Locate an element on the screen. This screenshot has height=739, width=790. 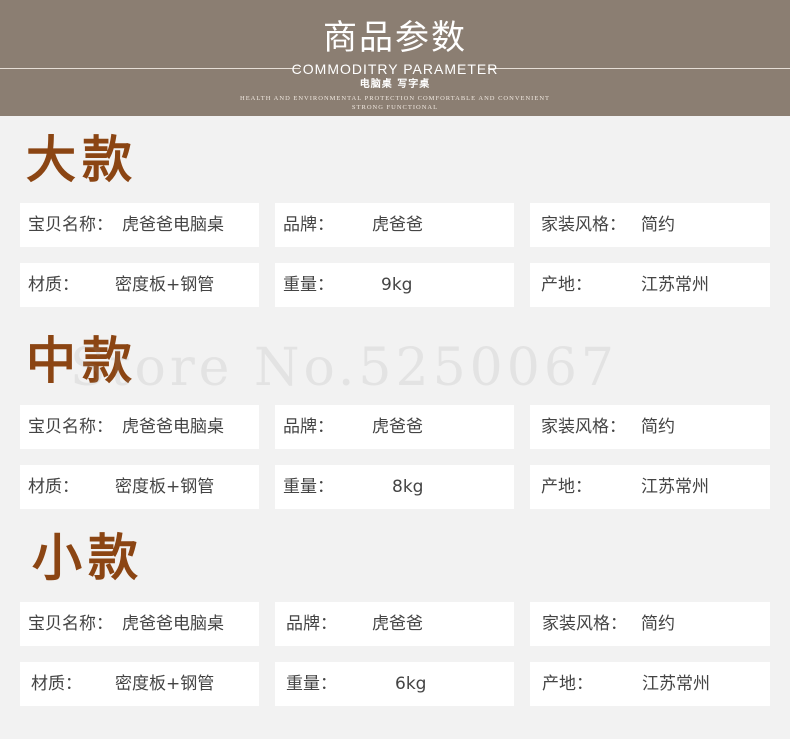
spec-value: 9kg is located at coordinates (397, 285).